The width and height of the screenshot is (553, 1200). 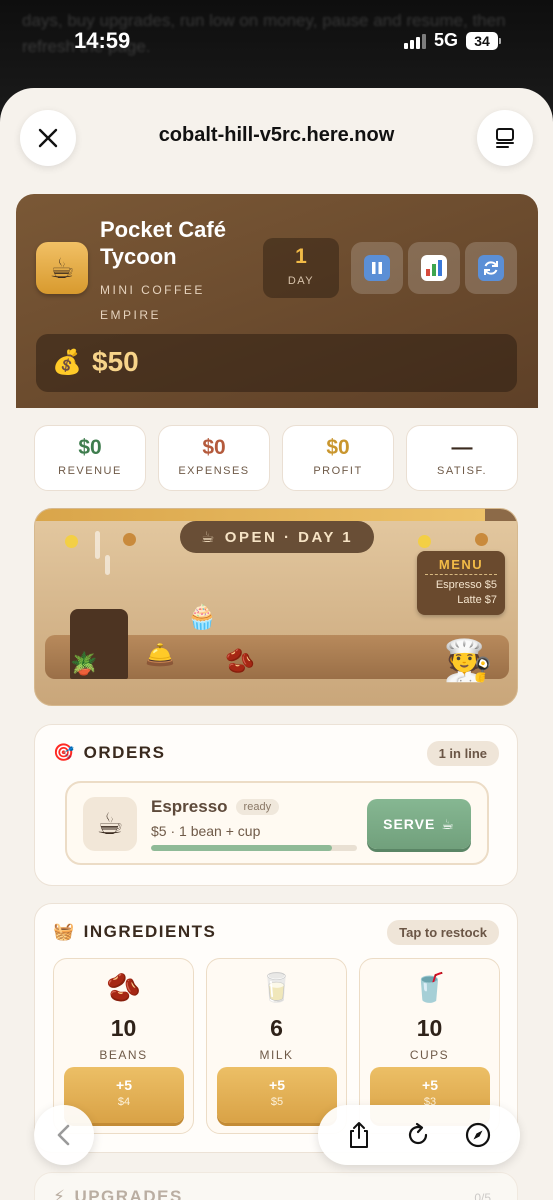 I want to click on stat-revenue: $0 REVENUE, so click(x=90, y=458).